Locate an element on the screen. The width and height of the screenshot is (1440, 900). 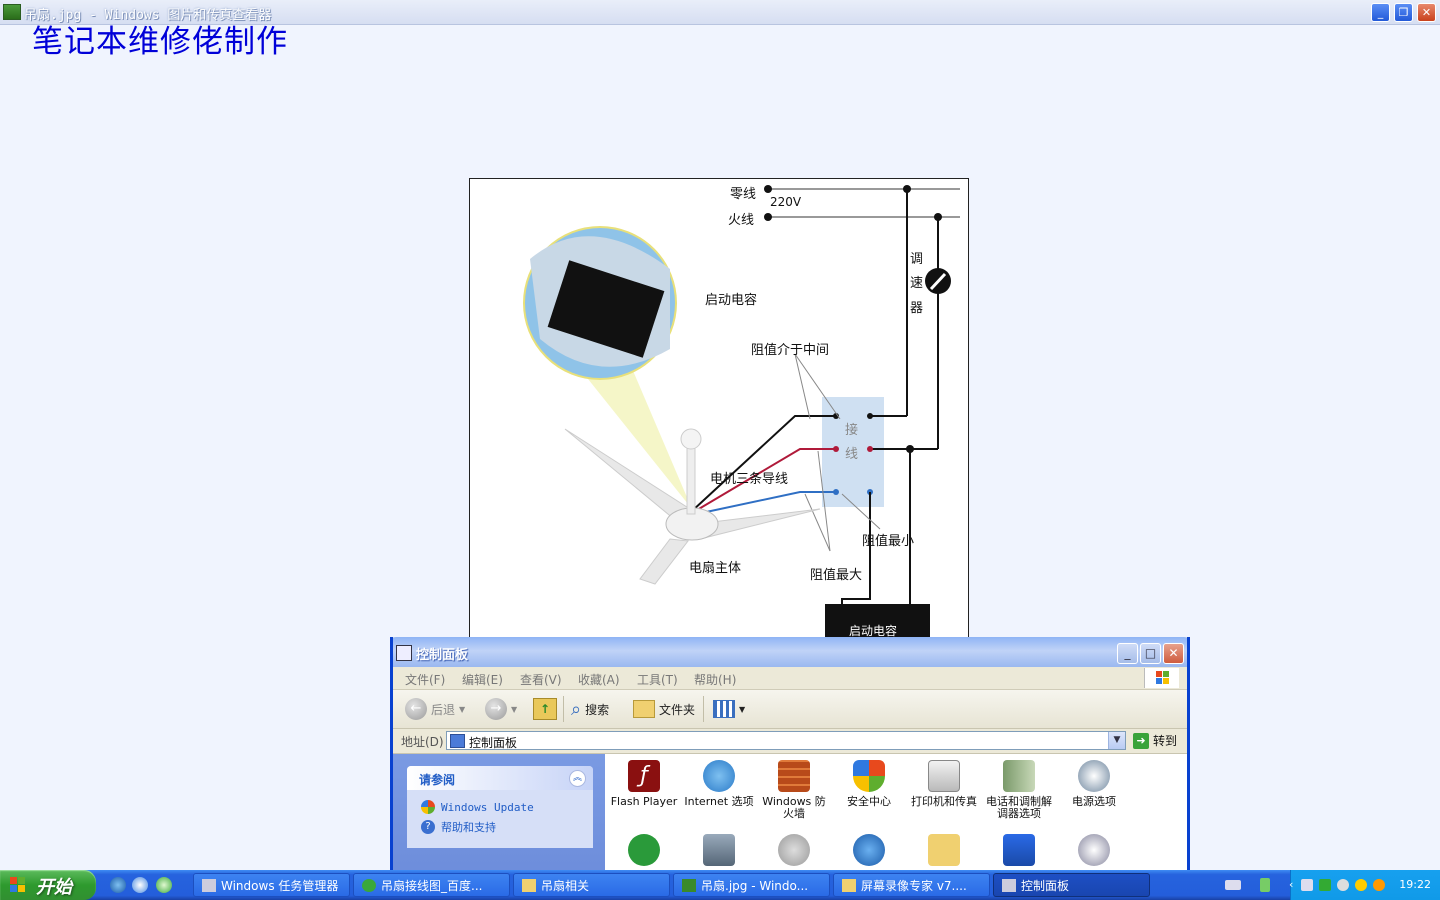
cp-close-button: ✕ is located at coordinates (1173, 653).